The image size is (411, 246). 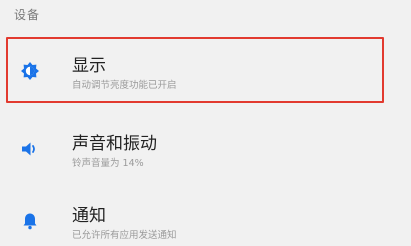 I want to click on section-header: 设备, so click(x=27, y=15).